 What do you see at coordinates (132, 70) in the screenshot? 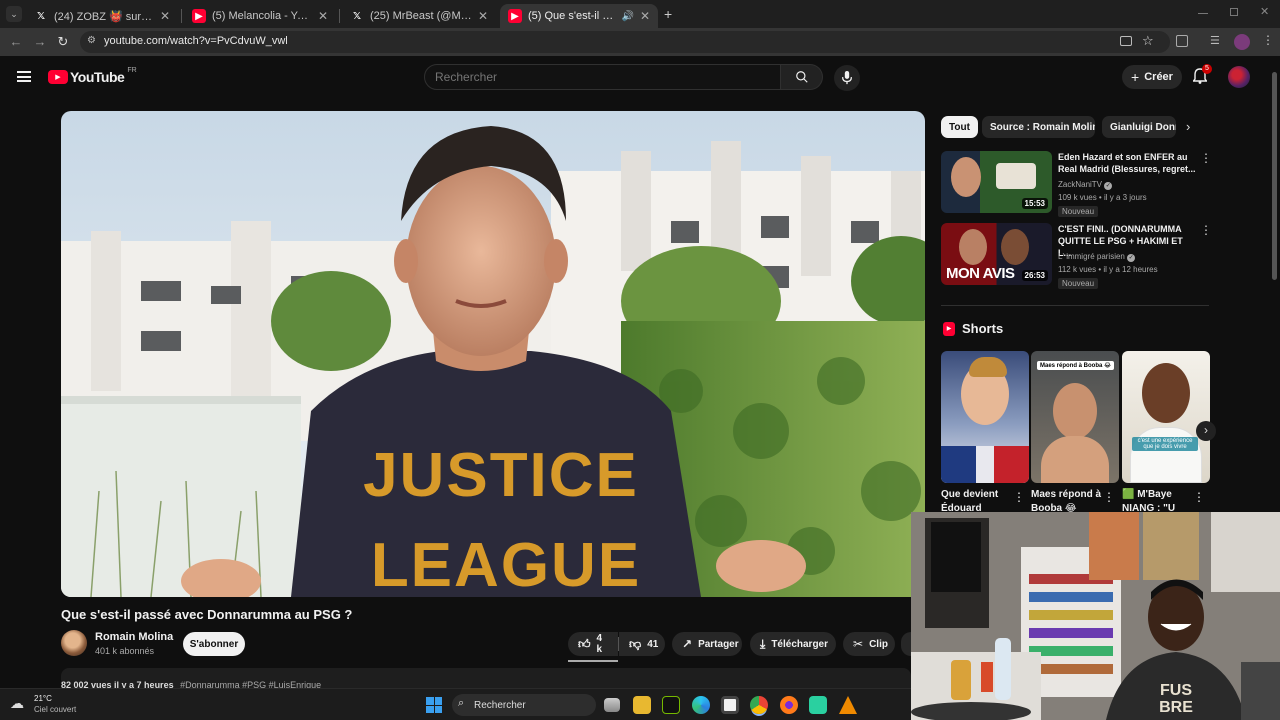
I see `region-code: FR` at bounding box center [132, 70].